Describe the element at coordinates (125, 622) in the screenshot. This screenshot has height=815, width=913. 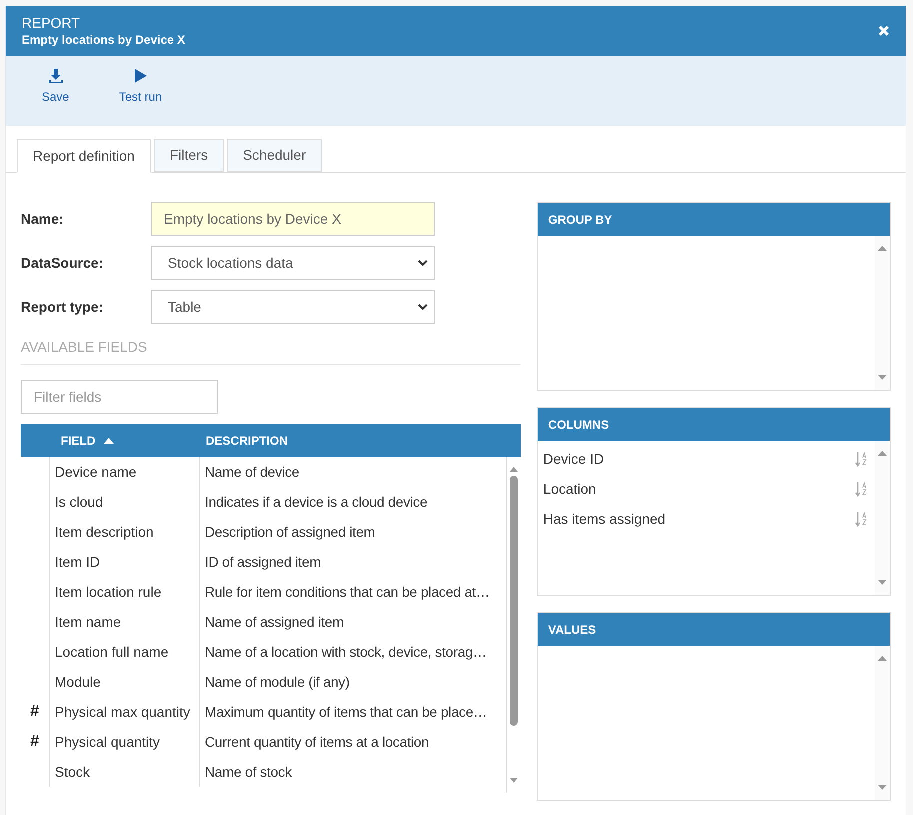
I see `table-cell: Item name` at that location.